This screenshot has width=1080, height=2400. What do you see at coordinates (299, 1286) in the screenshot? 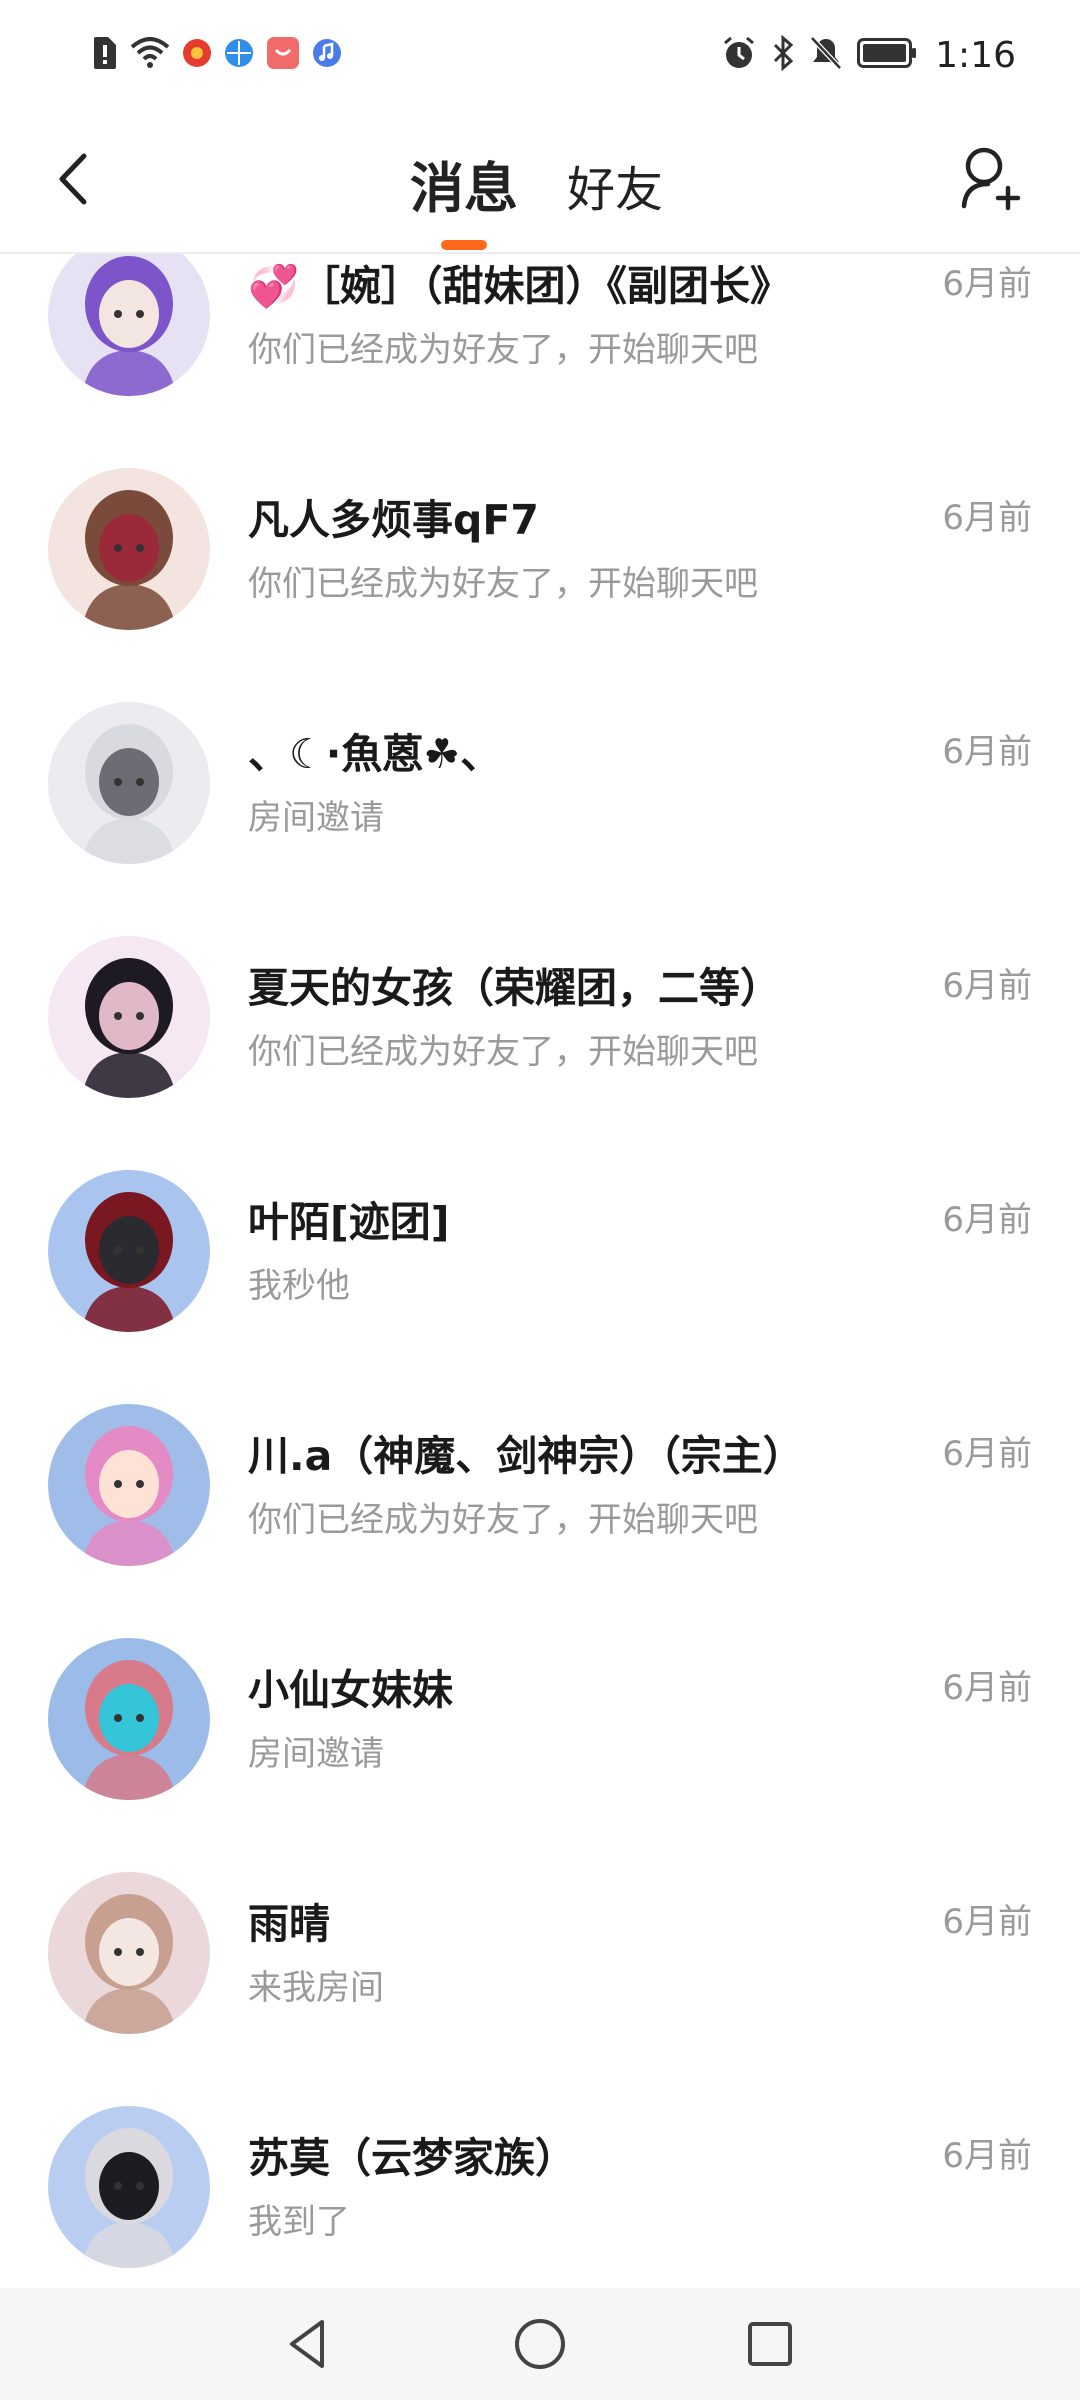
I see `message-preview: 我秒他` at bounding box center [299, 1286].